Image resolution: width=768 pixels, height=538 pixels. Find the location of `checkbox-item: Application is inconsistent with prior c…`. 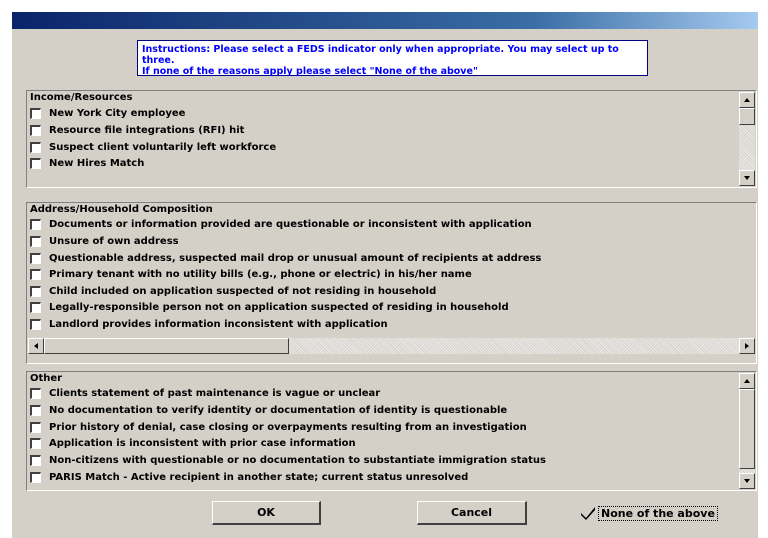

checkbox-item: Application is inconsistent with prior c… is located at coordinates (193, 443).